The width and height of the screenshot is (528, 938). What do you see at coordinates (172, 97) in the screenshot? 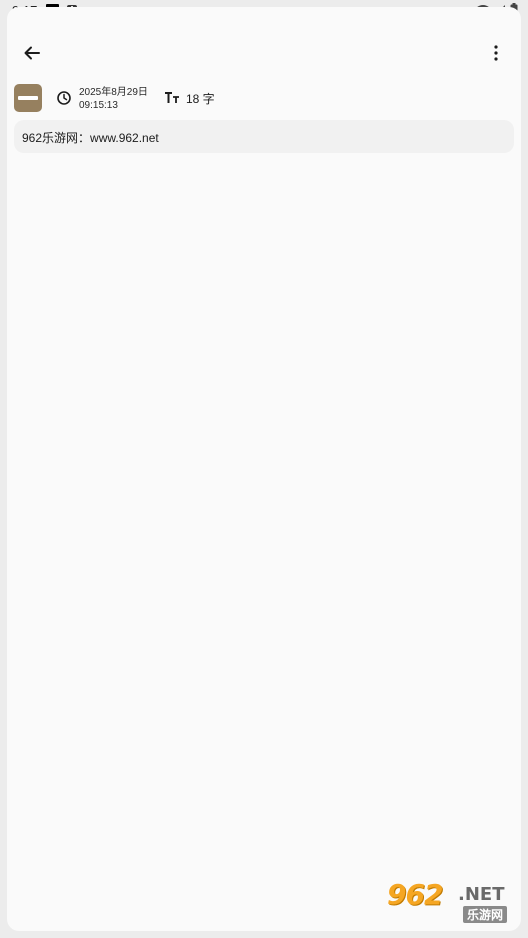
I see `text-size-icon` at bounding box center [172, 97].